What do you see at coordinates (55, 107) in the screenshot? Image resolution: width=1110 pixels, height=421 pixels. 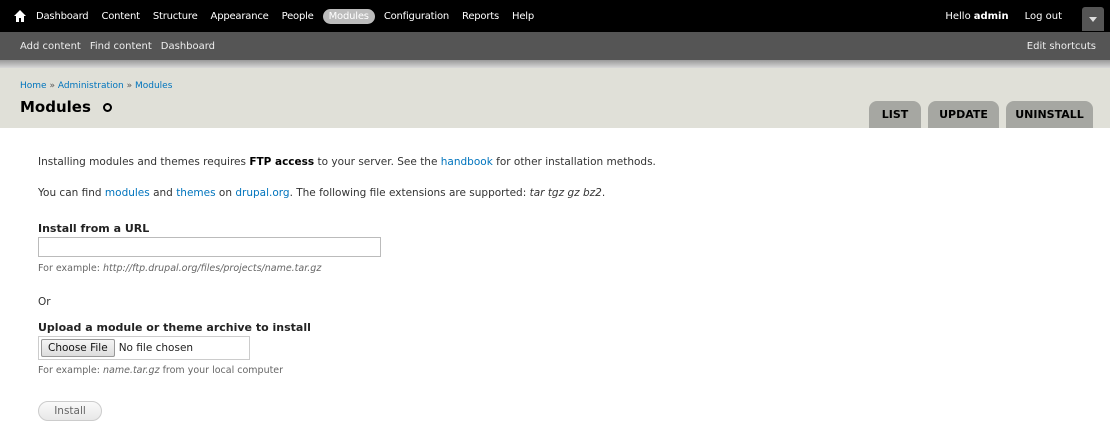 I see `page-title: Modules` at bounding box center [55, 107].